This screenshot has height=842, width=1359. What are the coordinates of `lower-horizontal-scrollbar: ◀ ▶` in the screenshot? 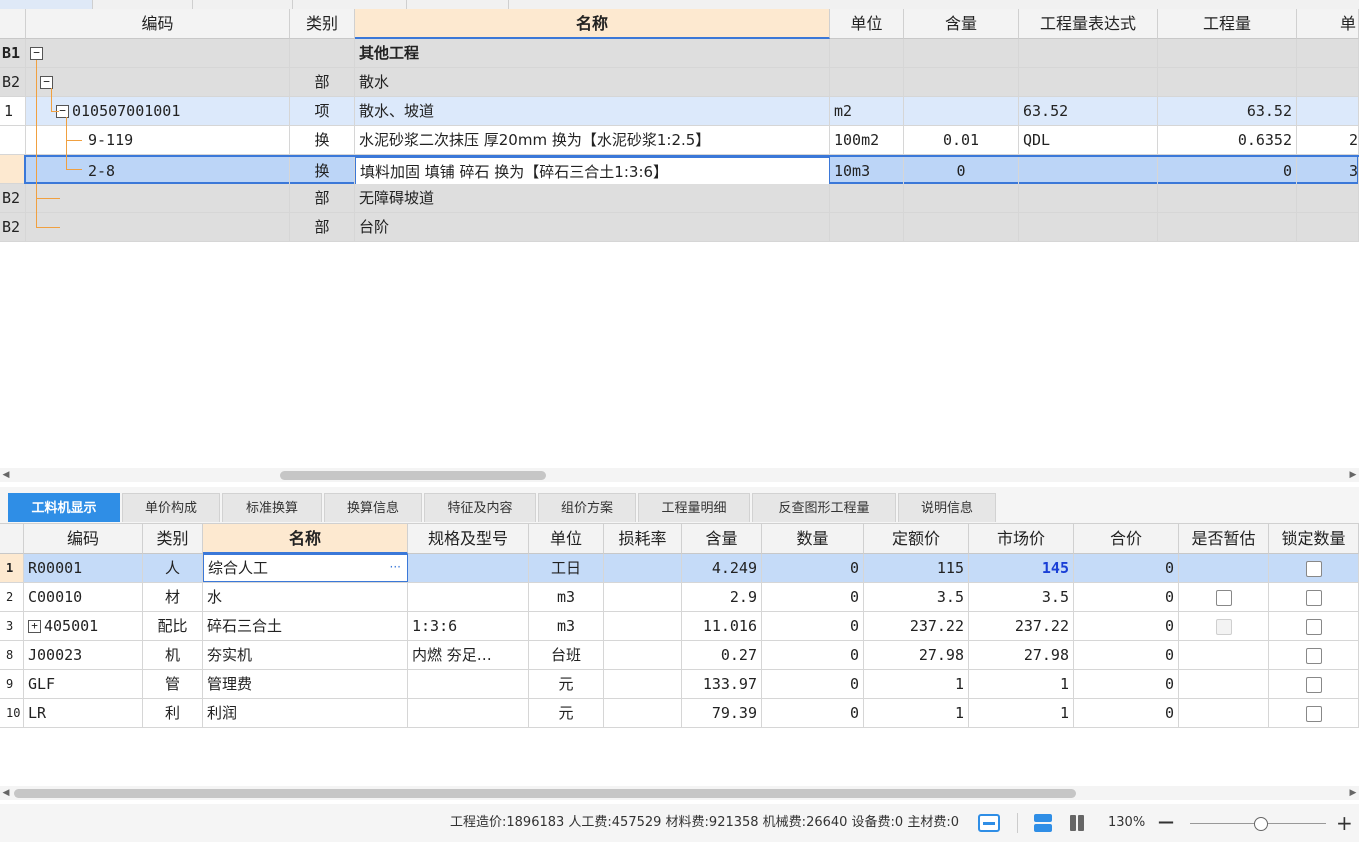 It's located at (679, 793).